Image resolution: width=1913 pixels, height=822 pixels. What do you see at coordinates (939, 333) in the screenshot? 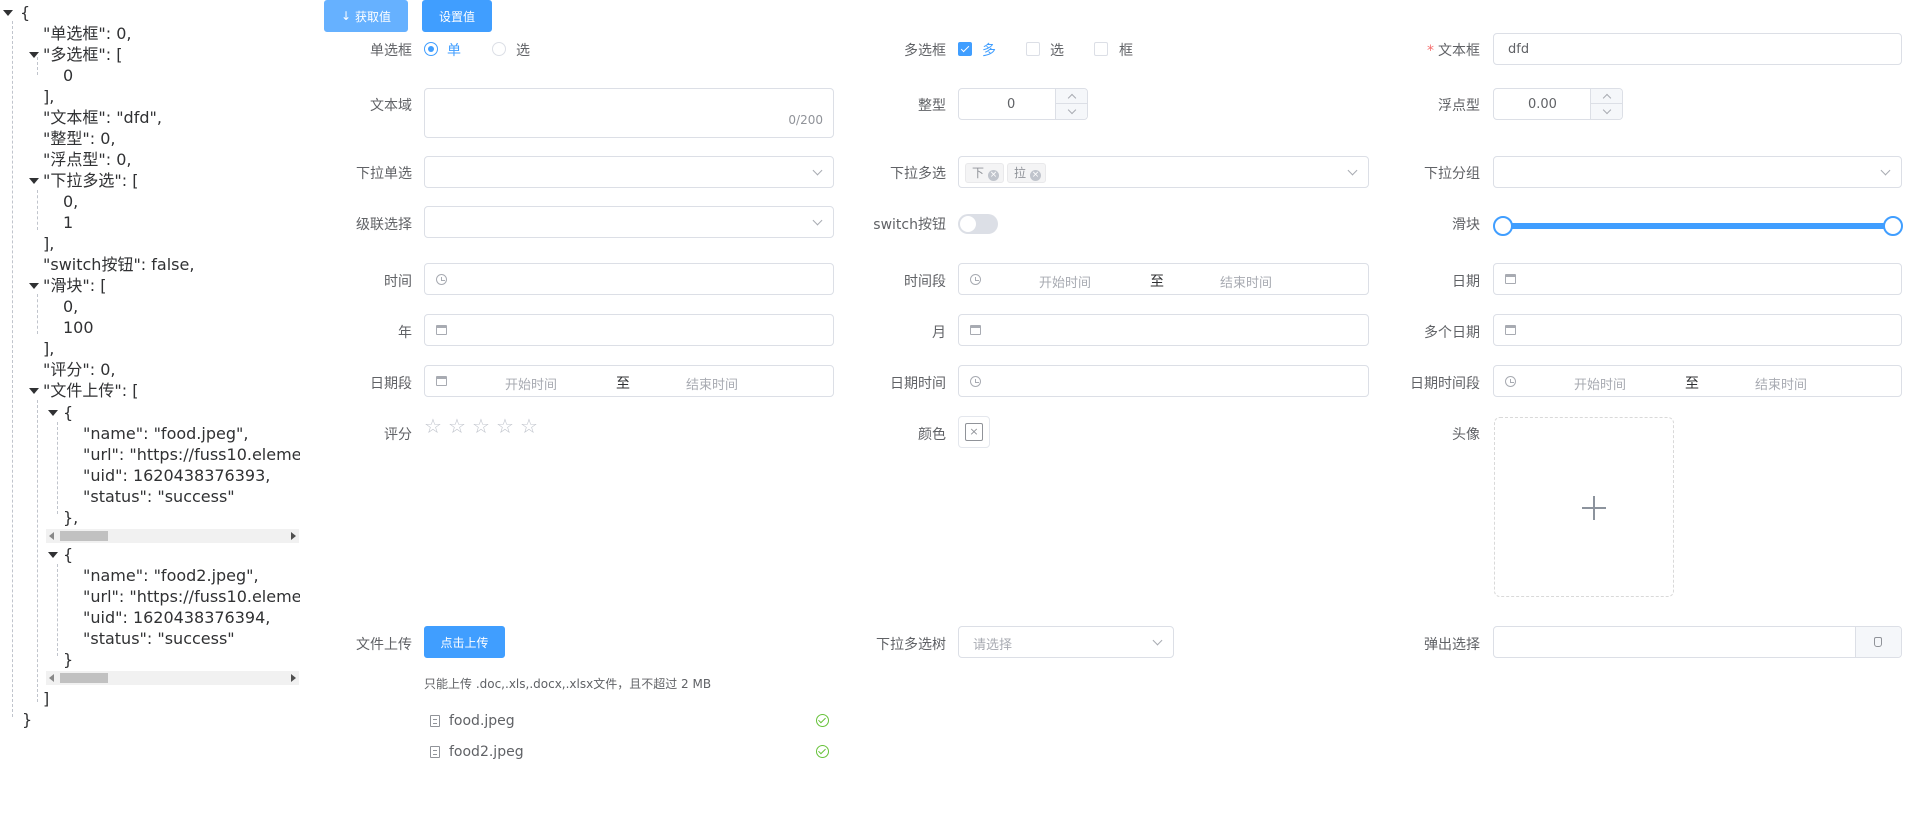
I see `month-label: 月` at bounding box center [939, 333].